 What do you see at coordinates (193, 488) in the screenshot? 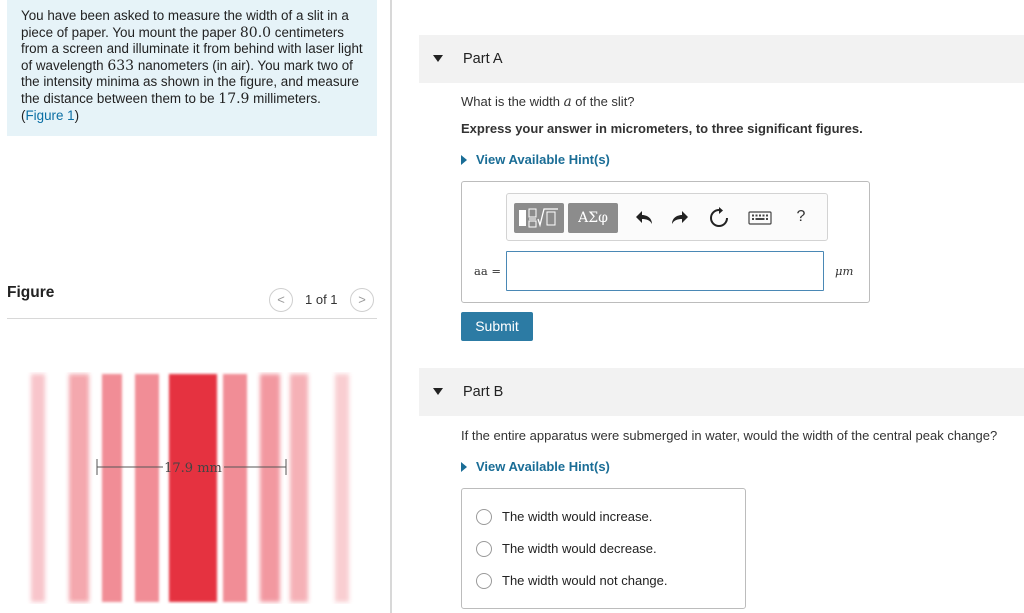
I see `central-fringe` at bounding box center [193, 488].